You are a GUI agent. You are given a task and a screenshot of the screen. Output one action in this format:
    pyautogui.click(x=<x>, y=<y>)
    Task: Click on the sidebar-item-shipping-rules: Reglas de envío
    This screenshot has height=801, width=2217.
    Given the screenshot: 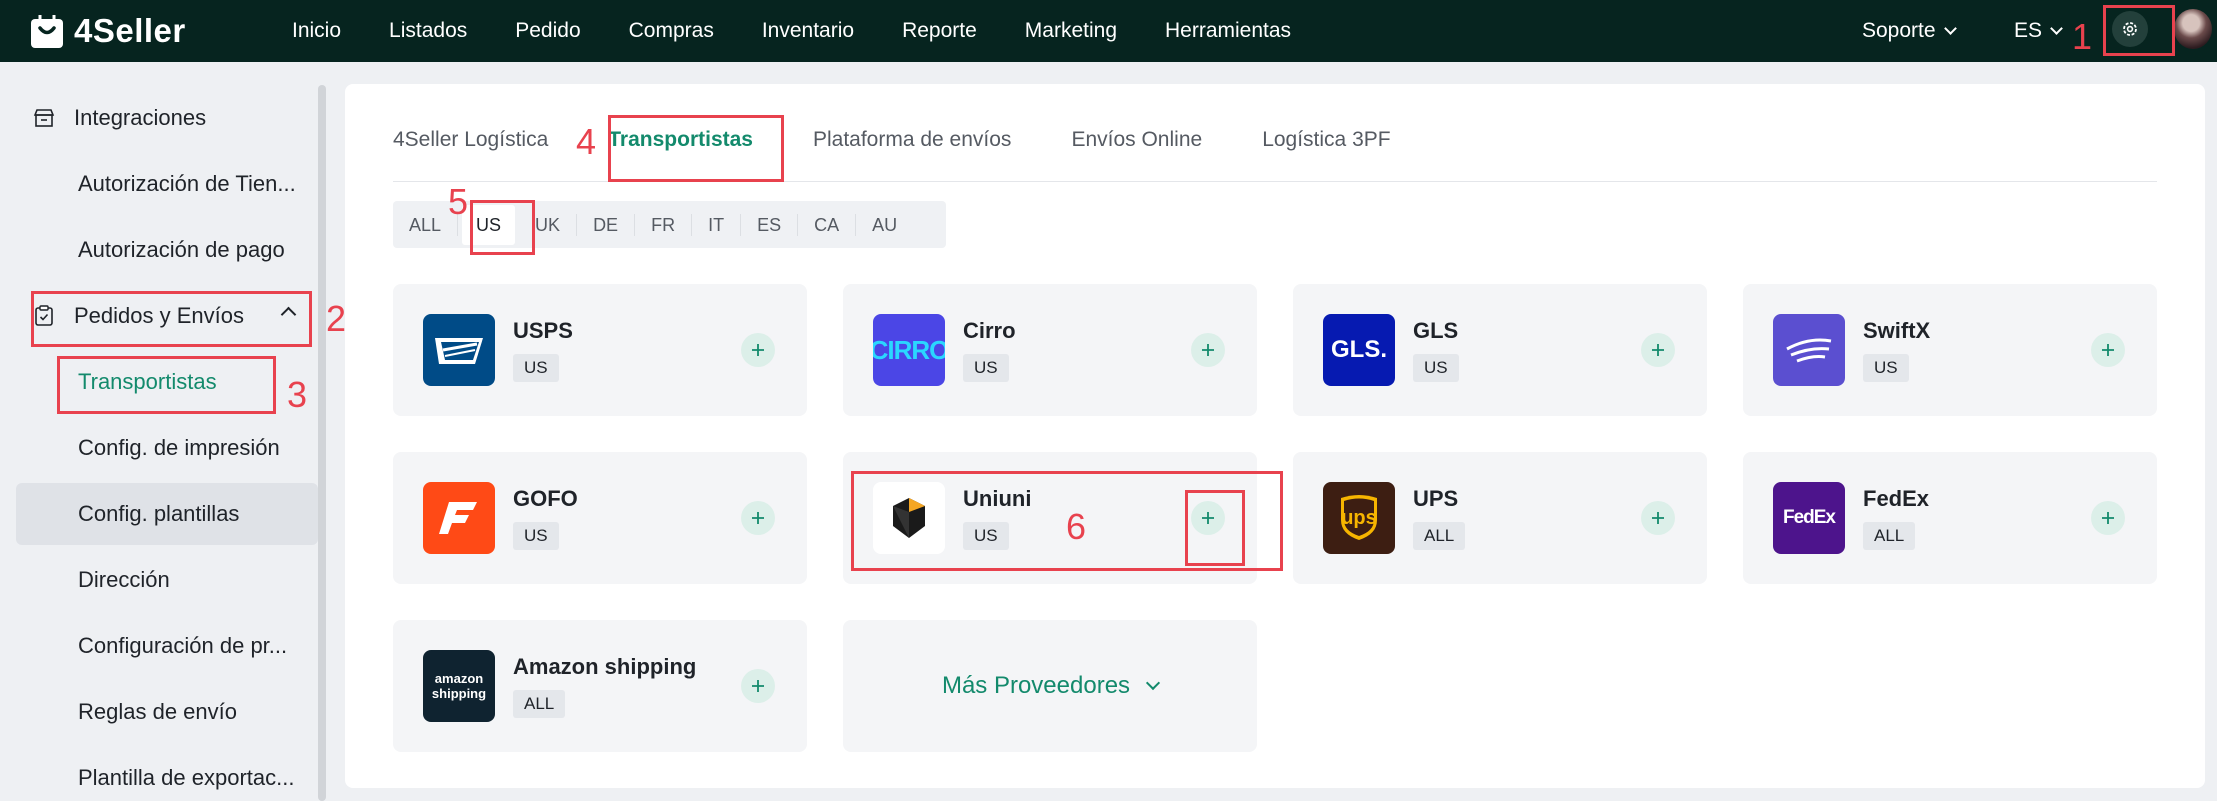 What is the action you would take?
    pyautogui.click(x=159, y=712)
    